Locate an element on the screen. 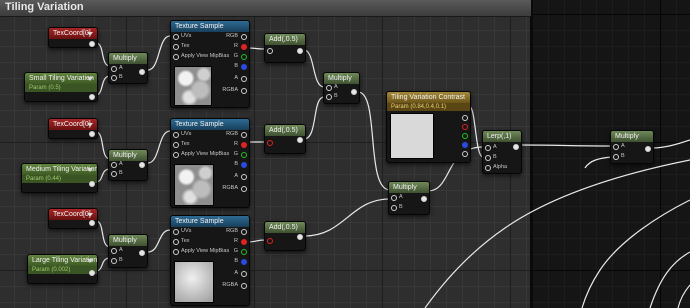 Image resolution: width=690 pixels, height=308 pixels. panel-divider is located at coordinates (531, 154).